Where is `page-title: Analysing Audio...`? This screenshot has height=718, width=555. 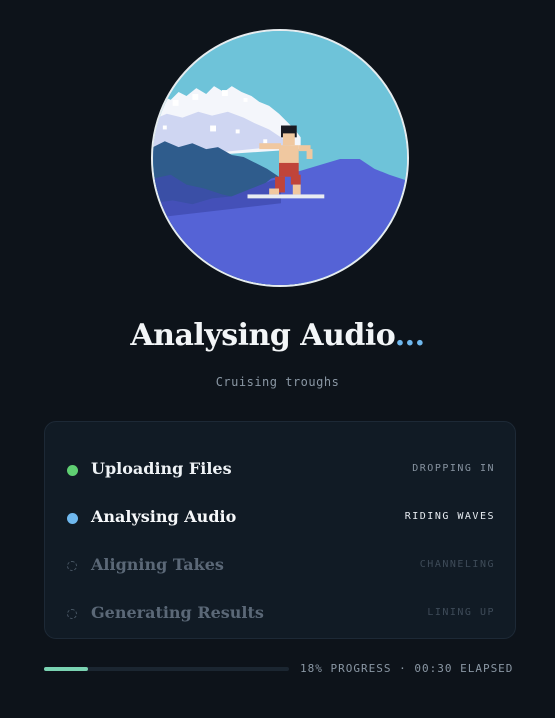 page-title: Analysing Audio... is located at coordinates (277, 335).